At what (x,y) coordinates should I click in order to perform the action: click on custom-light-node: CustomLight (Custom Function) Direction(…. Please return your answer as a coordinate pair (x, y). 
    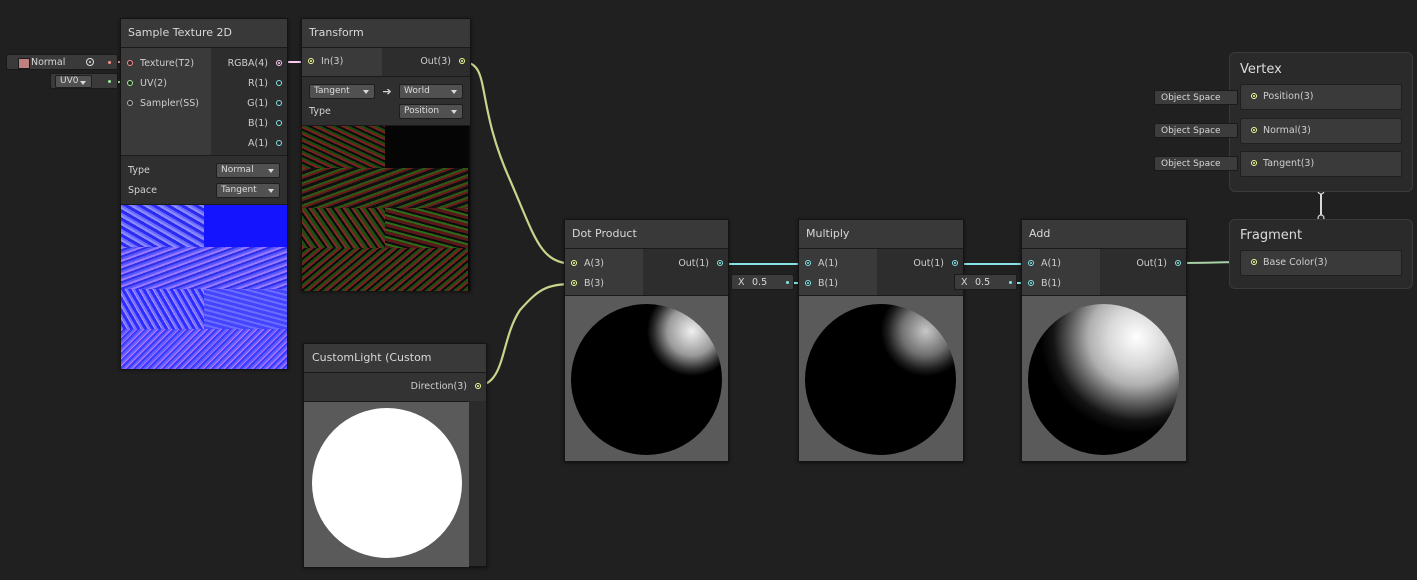
    Looking at the image, I should click on (395, 455).